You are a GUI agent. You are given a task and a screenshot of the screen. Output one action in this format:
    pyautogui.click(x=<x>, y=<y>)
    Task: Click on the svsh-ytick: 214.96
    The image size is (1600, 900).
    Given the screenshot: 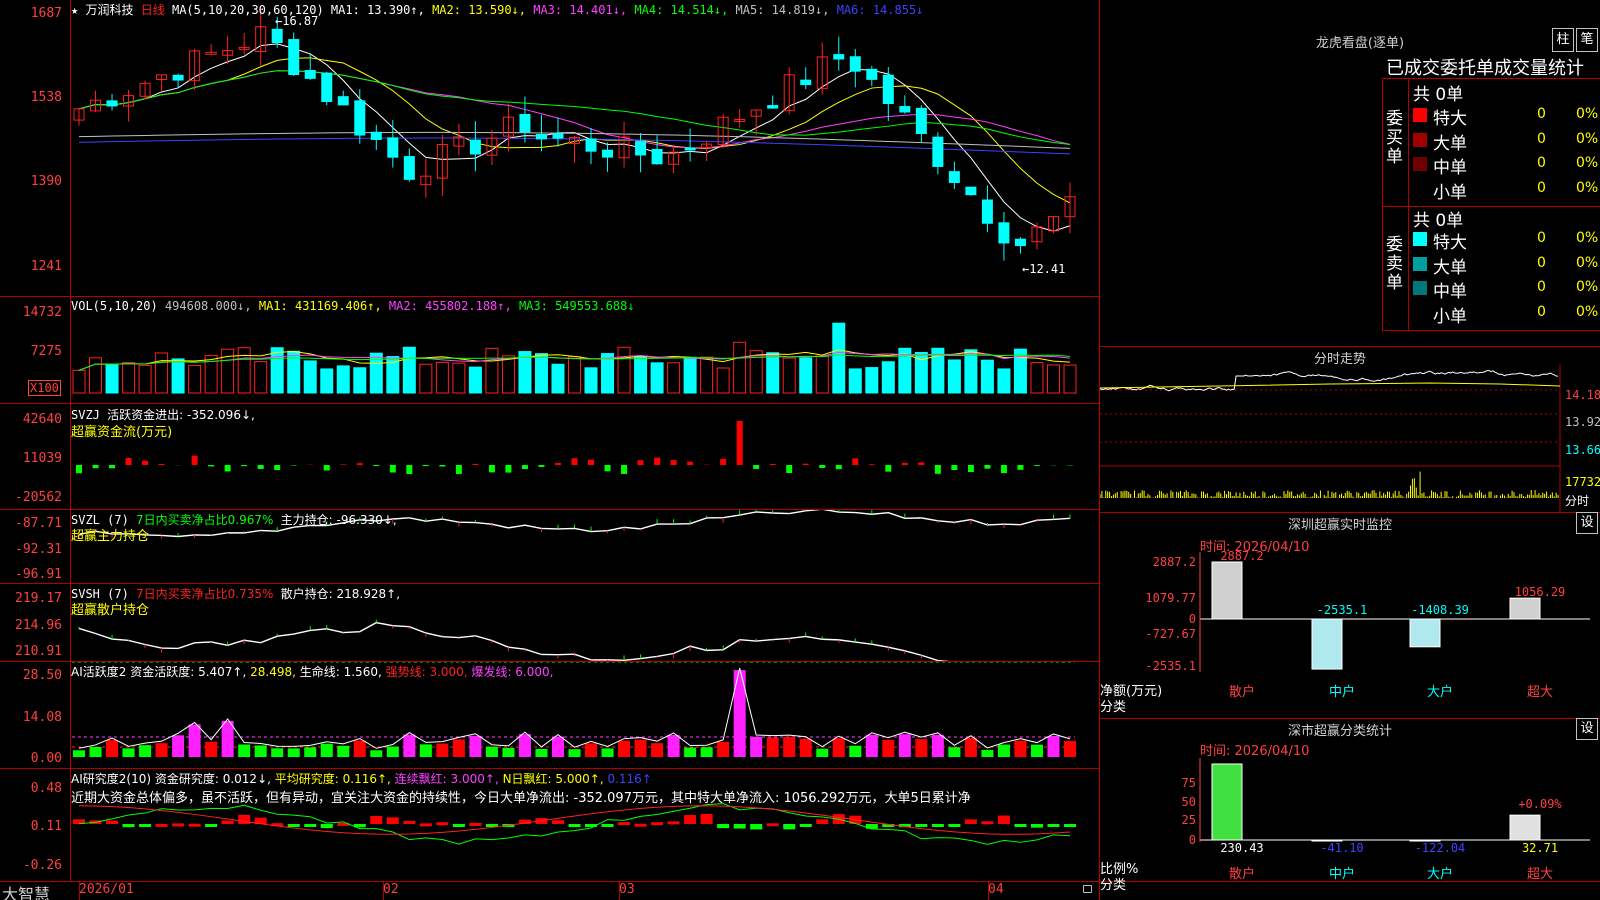 What is the action you would take?
    pyautogui.click(x=38, y=625)
    